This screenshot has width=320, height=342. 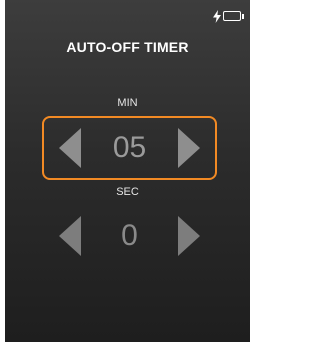 What do you see at coordinates (129, 236) in the screenshot?
I see `seconds-stepper: 0` at bounding box center [129, 236].